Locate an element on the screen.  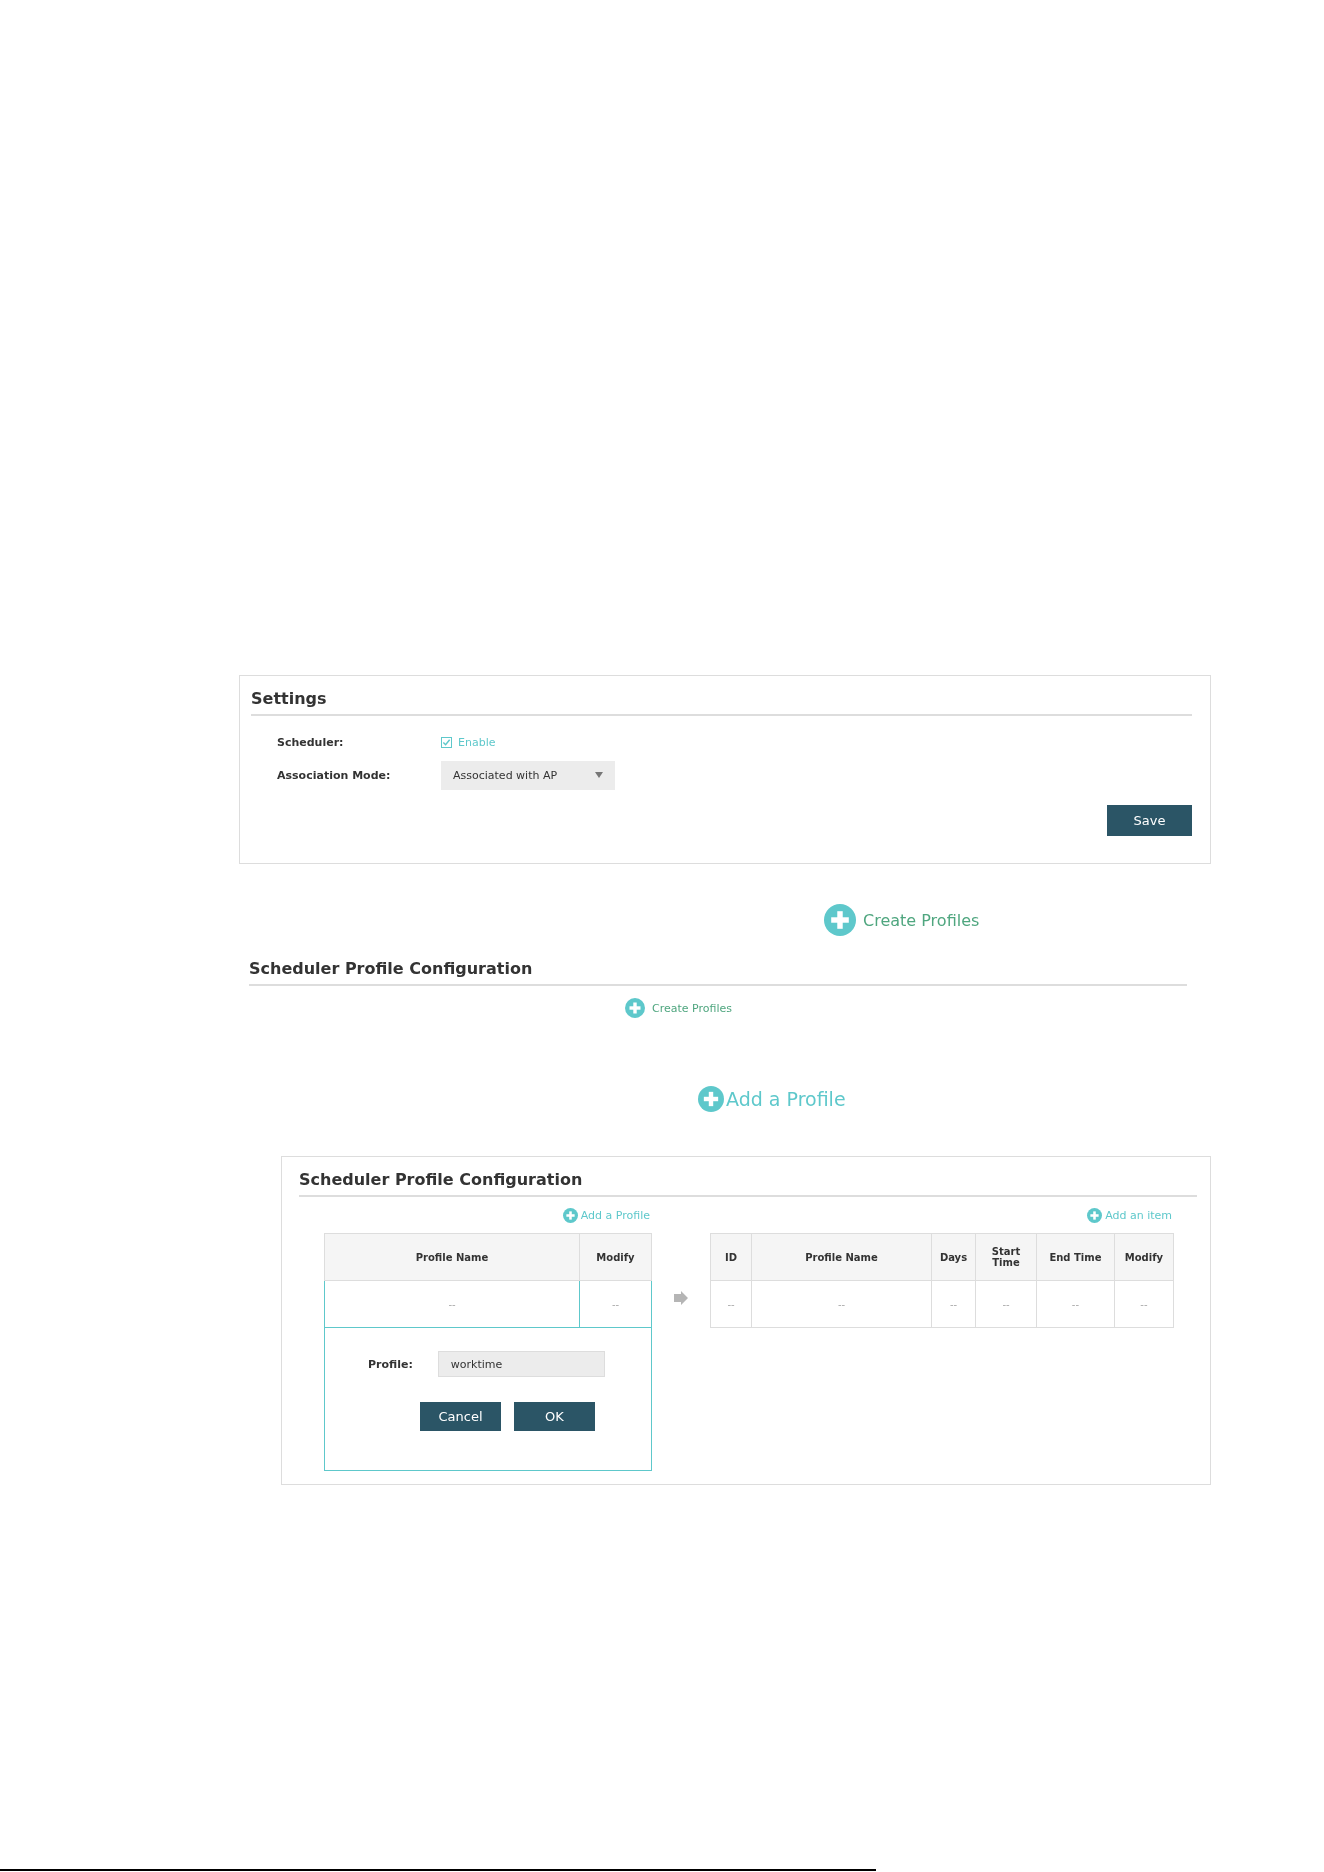
checkbox-label: Enable is located at coordinates (477, 742).